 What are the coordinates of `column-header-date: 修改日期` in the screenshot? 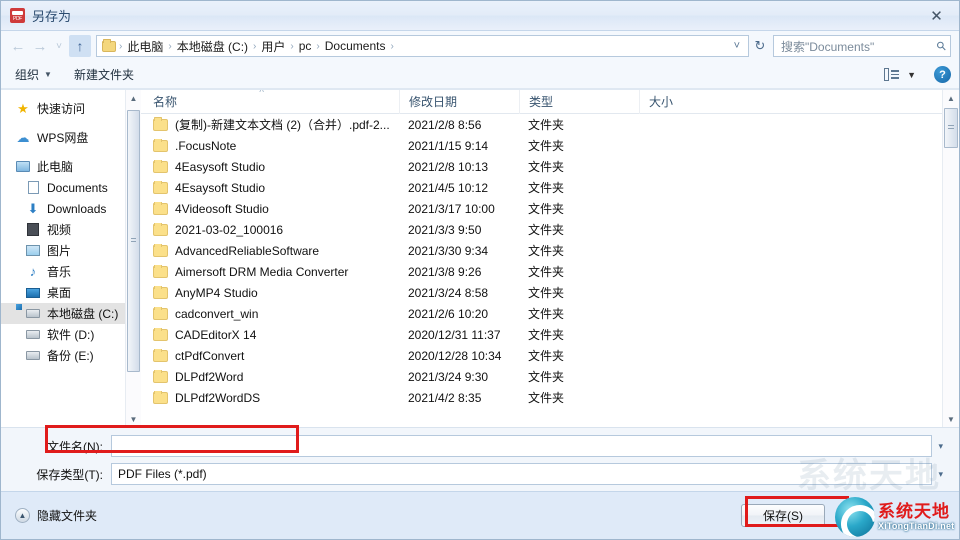 It's located at (459, 102).